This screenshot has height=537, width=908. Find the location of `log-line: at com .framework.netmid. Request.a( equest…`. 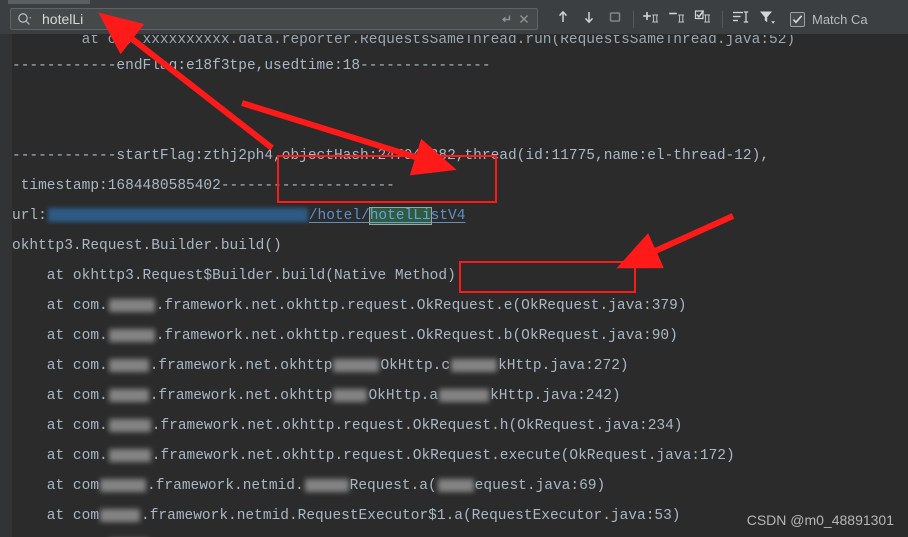

log-line: at com .framework.netmid. Request.a( equest… is located at coordinates (460, 486).